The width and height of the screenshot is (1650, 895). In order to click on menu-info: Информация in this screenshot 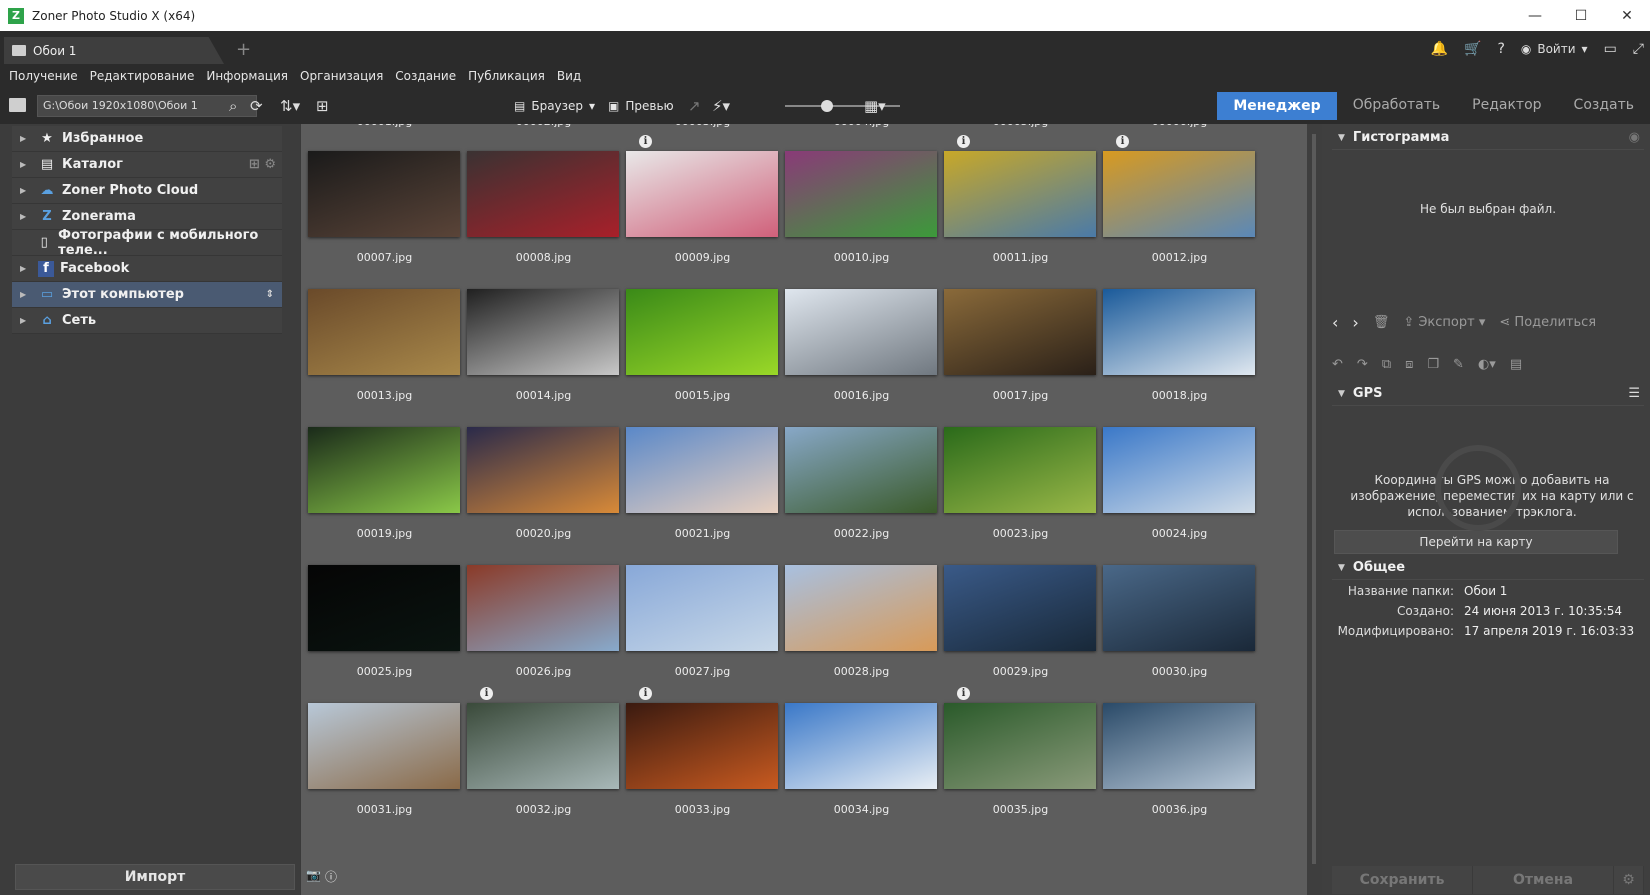, I will do `click(247, 76)`.